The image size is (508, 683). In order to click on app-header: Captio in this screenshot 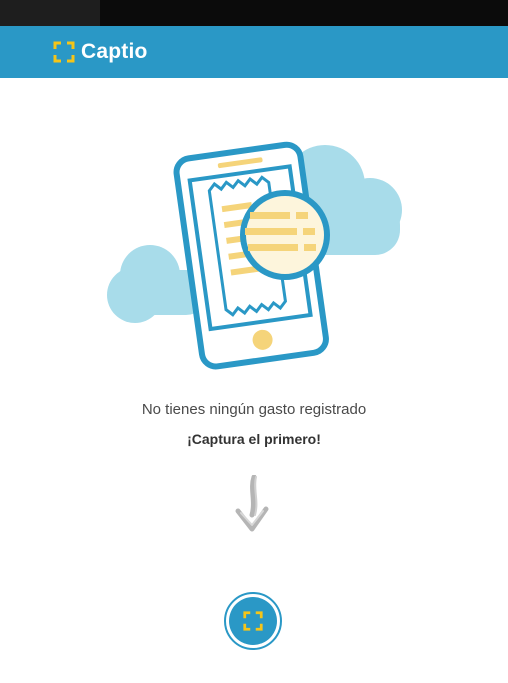, I will do `click(254, 52)`.